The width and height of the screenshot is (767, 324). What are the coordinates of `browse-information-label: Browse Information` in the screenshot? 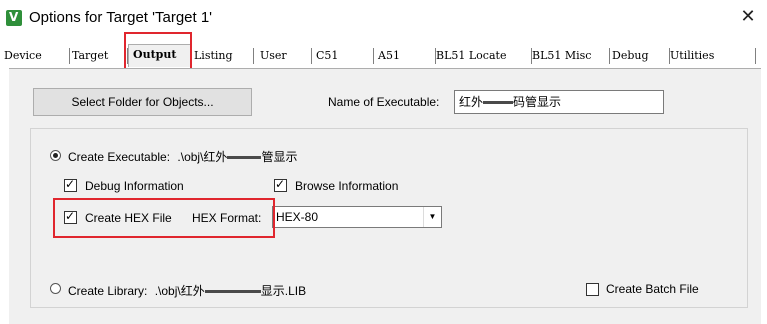 It's located at (347, 186).